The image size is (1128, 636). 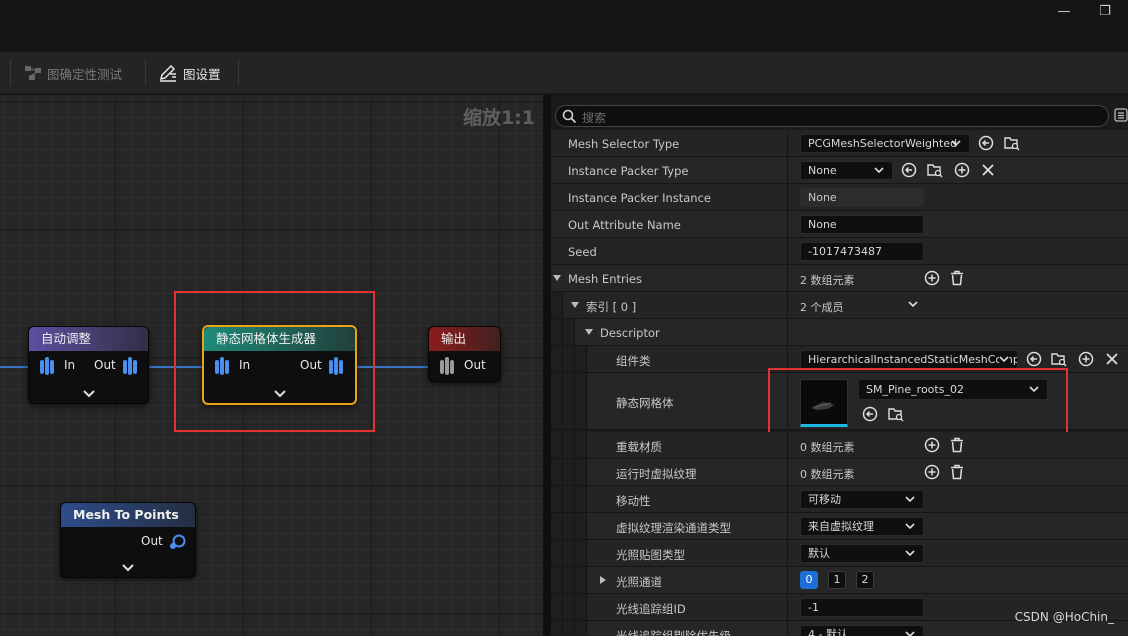 What do you see at coordinates (464, 354) in the screenshot?
I see `node-output: 输出 Out` at bounding box center [464, 354].